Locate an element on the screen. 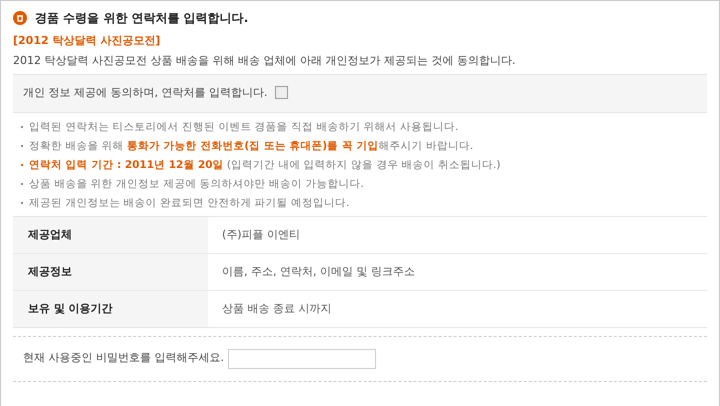 The width and height of the screenshot is (720, 406). notice-text: 제공된 개인정보는 배송이 완료되면 안전하게 파기될 예정입니다. is located at coordinates (189, 202).